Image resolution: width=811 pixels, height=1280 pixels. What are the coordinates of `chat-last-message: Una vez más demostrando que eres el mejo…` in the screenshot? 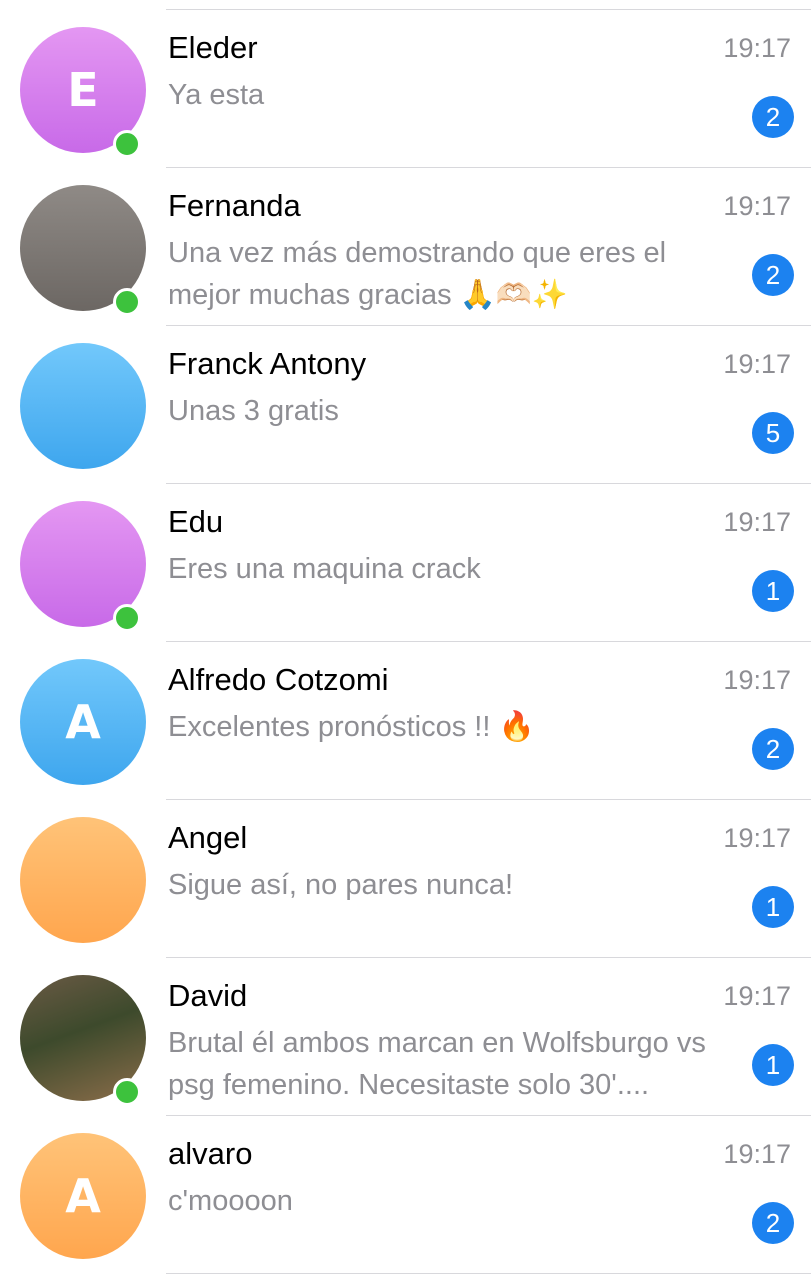 It's located at (417, 274).